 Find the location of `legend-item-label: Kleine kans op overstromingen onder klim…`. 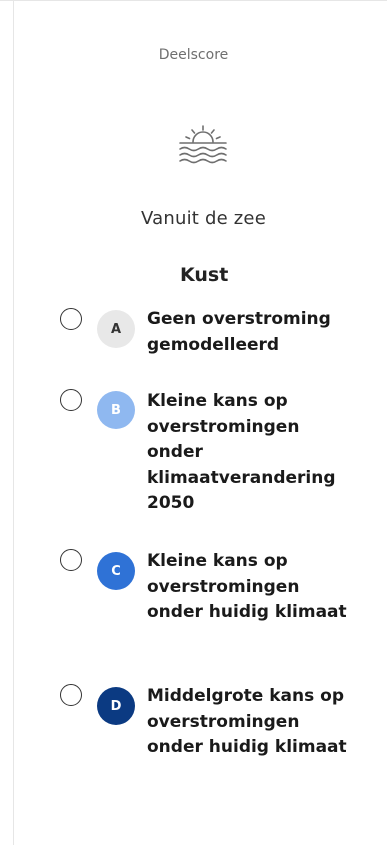

legend-item-label: Kleine kans op overstromingen onder klim… is located at coordinates (241, 452).